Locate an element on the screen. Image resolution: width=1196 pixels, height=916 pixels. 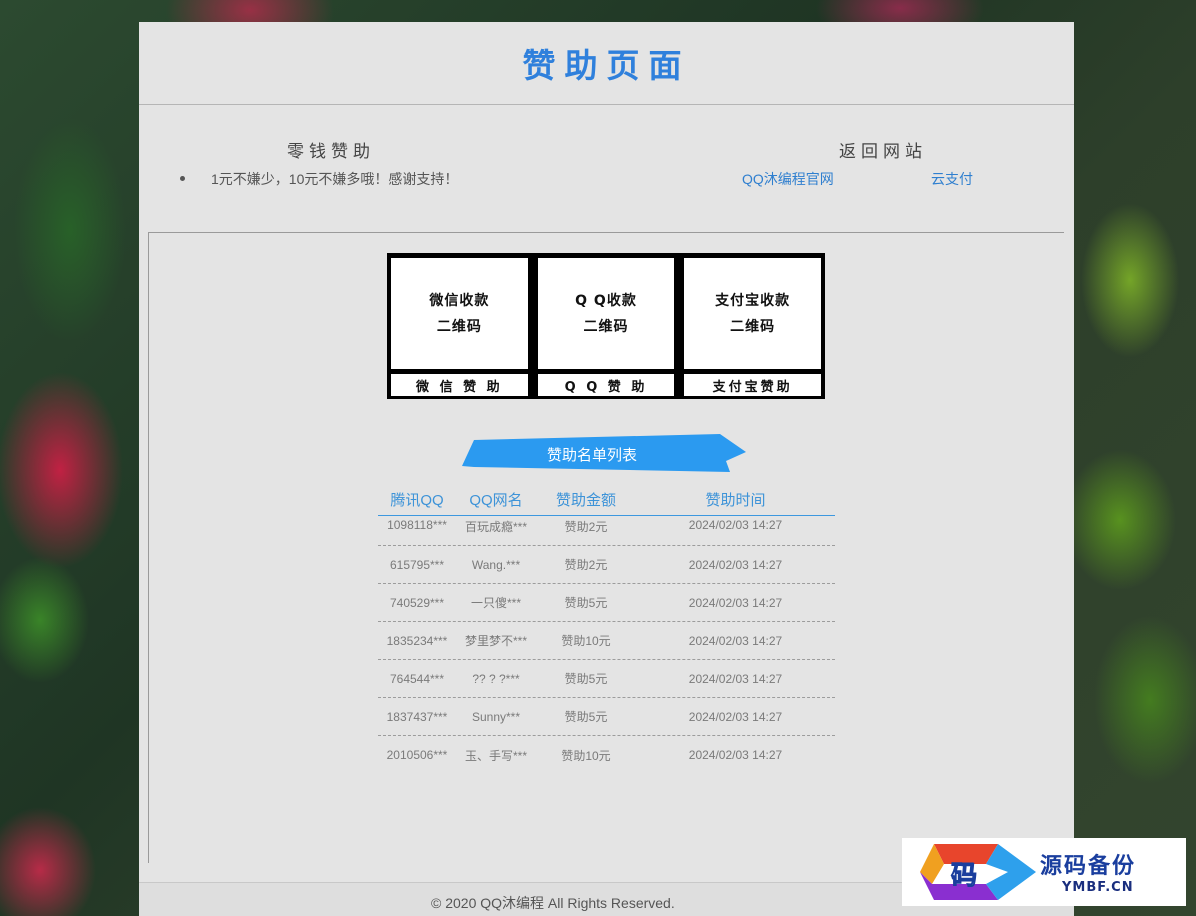
cell-qq: 740529*** is located at coordinates (417, 602).